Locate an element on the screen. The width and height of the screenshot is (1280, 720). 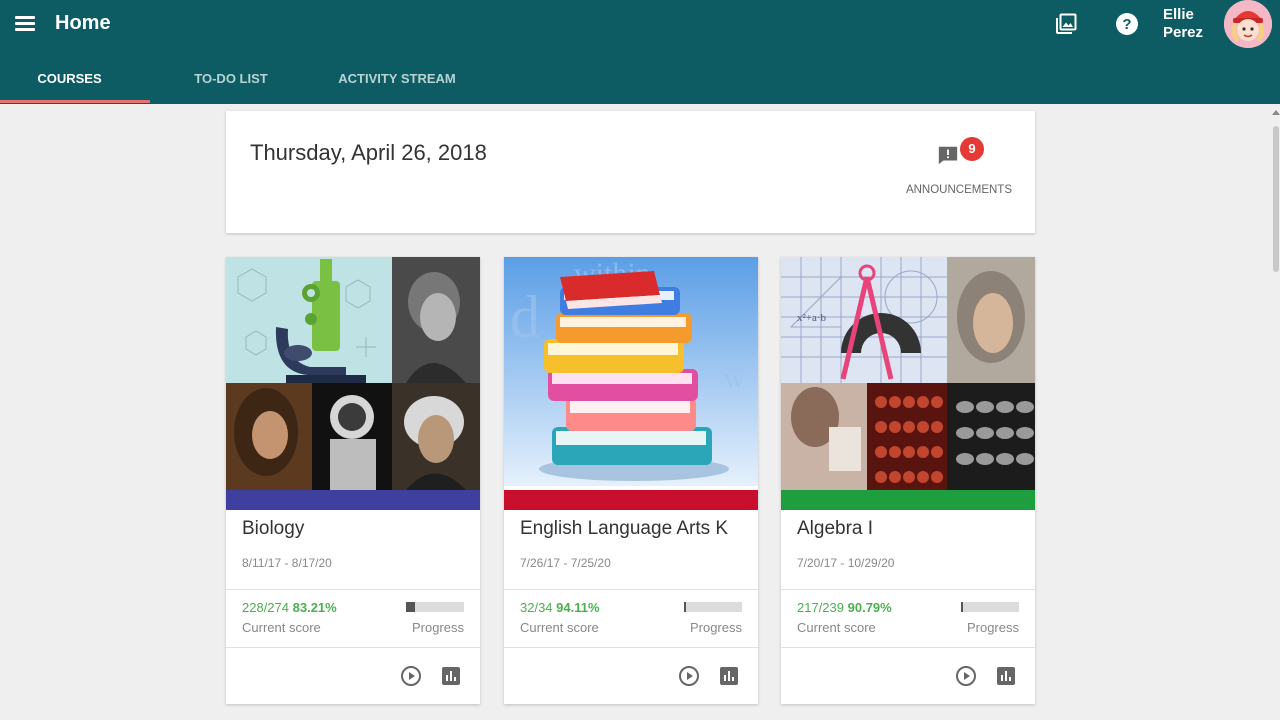
announcements-label: ANNOUNCEMENTS is located at coordinates (958, 190).